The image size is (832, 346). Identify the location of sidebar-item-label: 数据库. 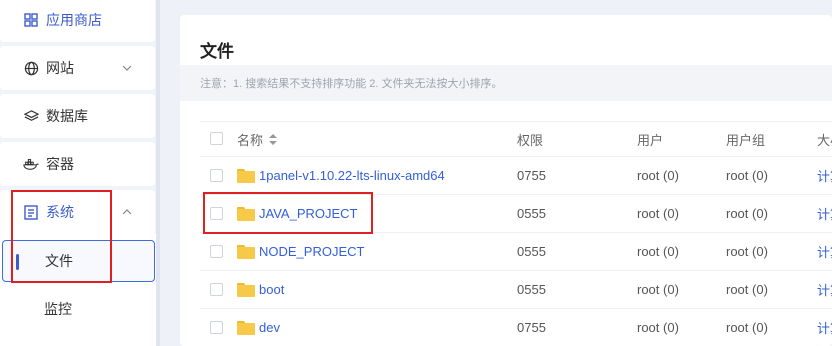
(67, 116).